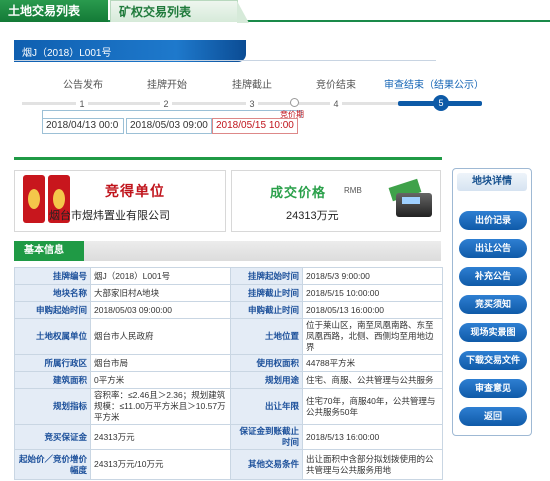  I want to click on review-opinion-button: 审查意见, so click(493, 388).